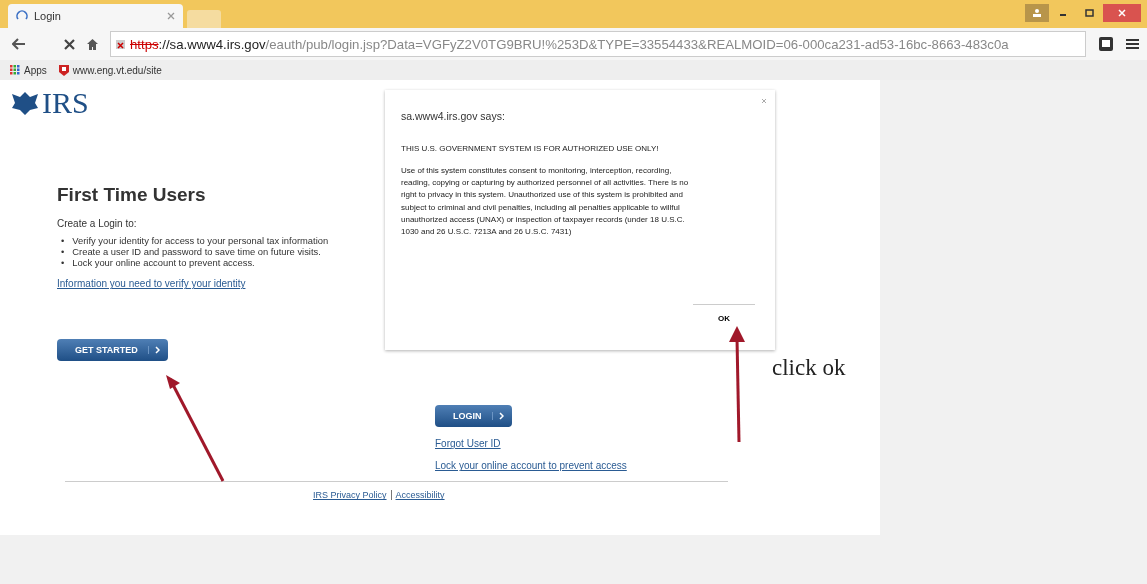 The image size is (1147, 584). I want to click on bookmark-link: Apps, so click(28, 70).